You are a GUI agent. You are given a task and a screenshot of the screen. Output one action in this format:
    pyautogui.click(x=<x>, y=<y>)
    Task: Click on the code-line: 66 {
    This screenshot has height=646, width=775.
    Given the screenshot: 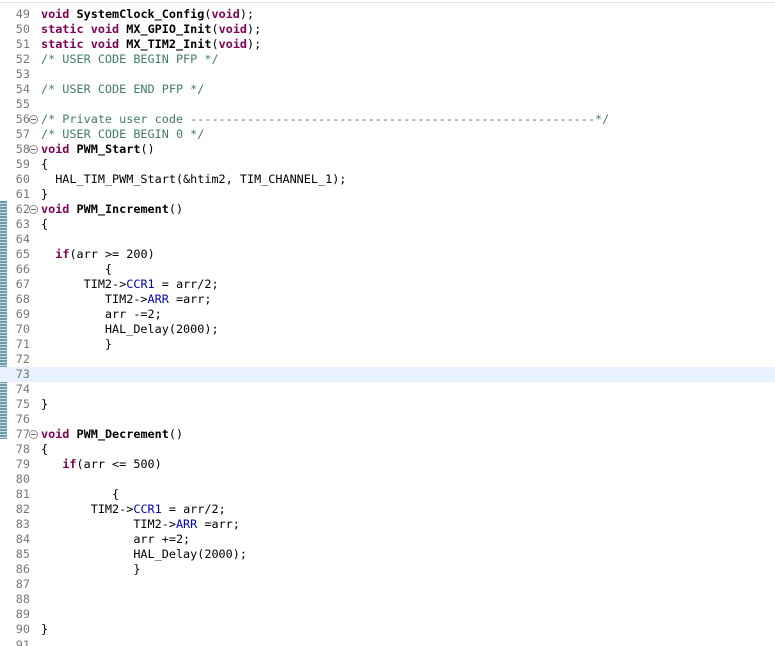 What is the action you would take?
    pyautogui.click(x=387, y=269)
    